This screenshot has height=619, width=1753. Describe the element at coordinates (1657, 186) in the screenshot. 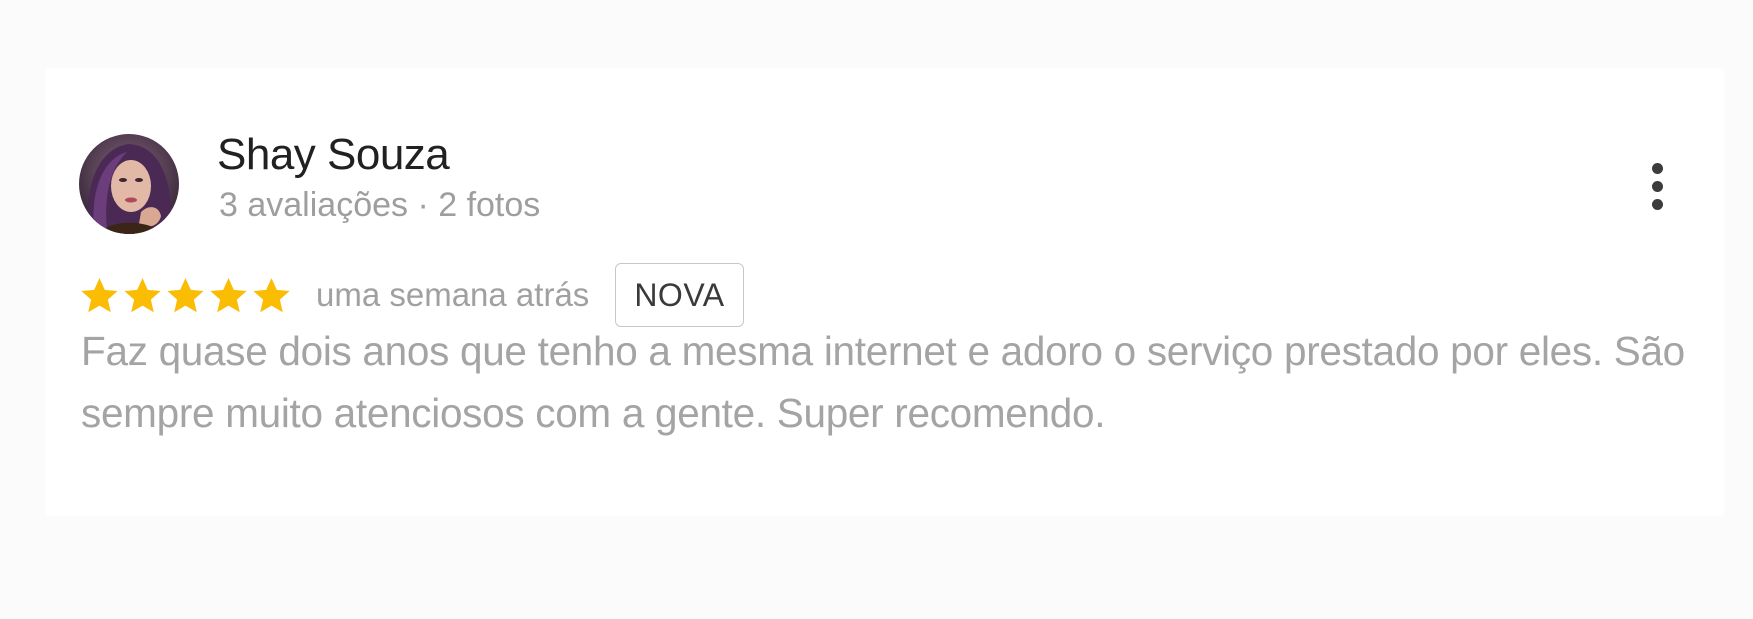

I see `more-options-button` at that location.